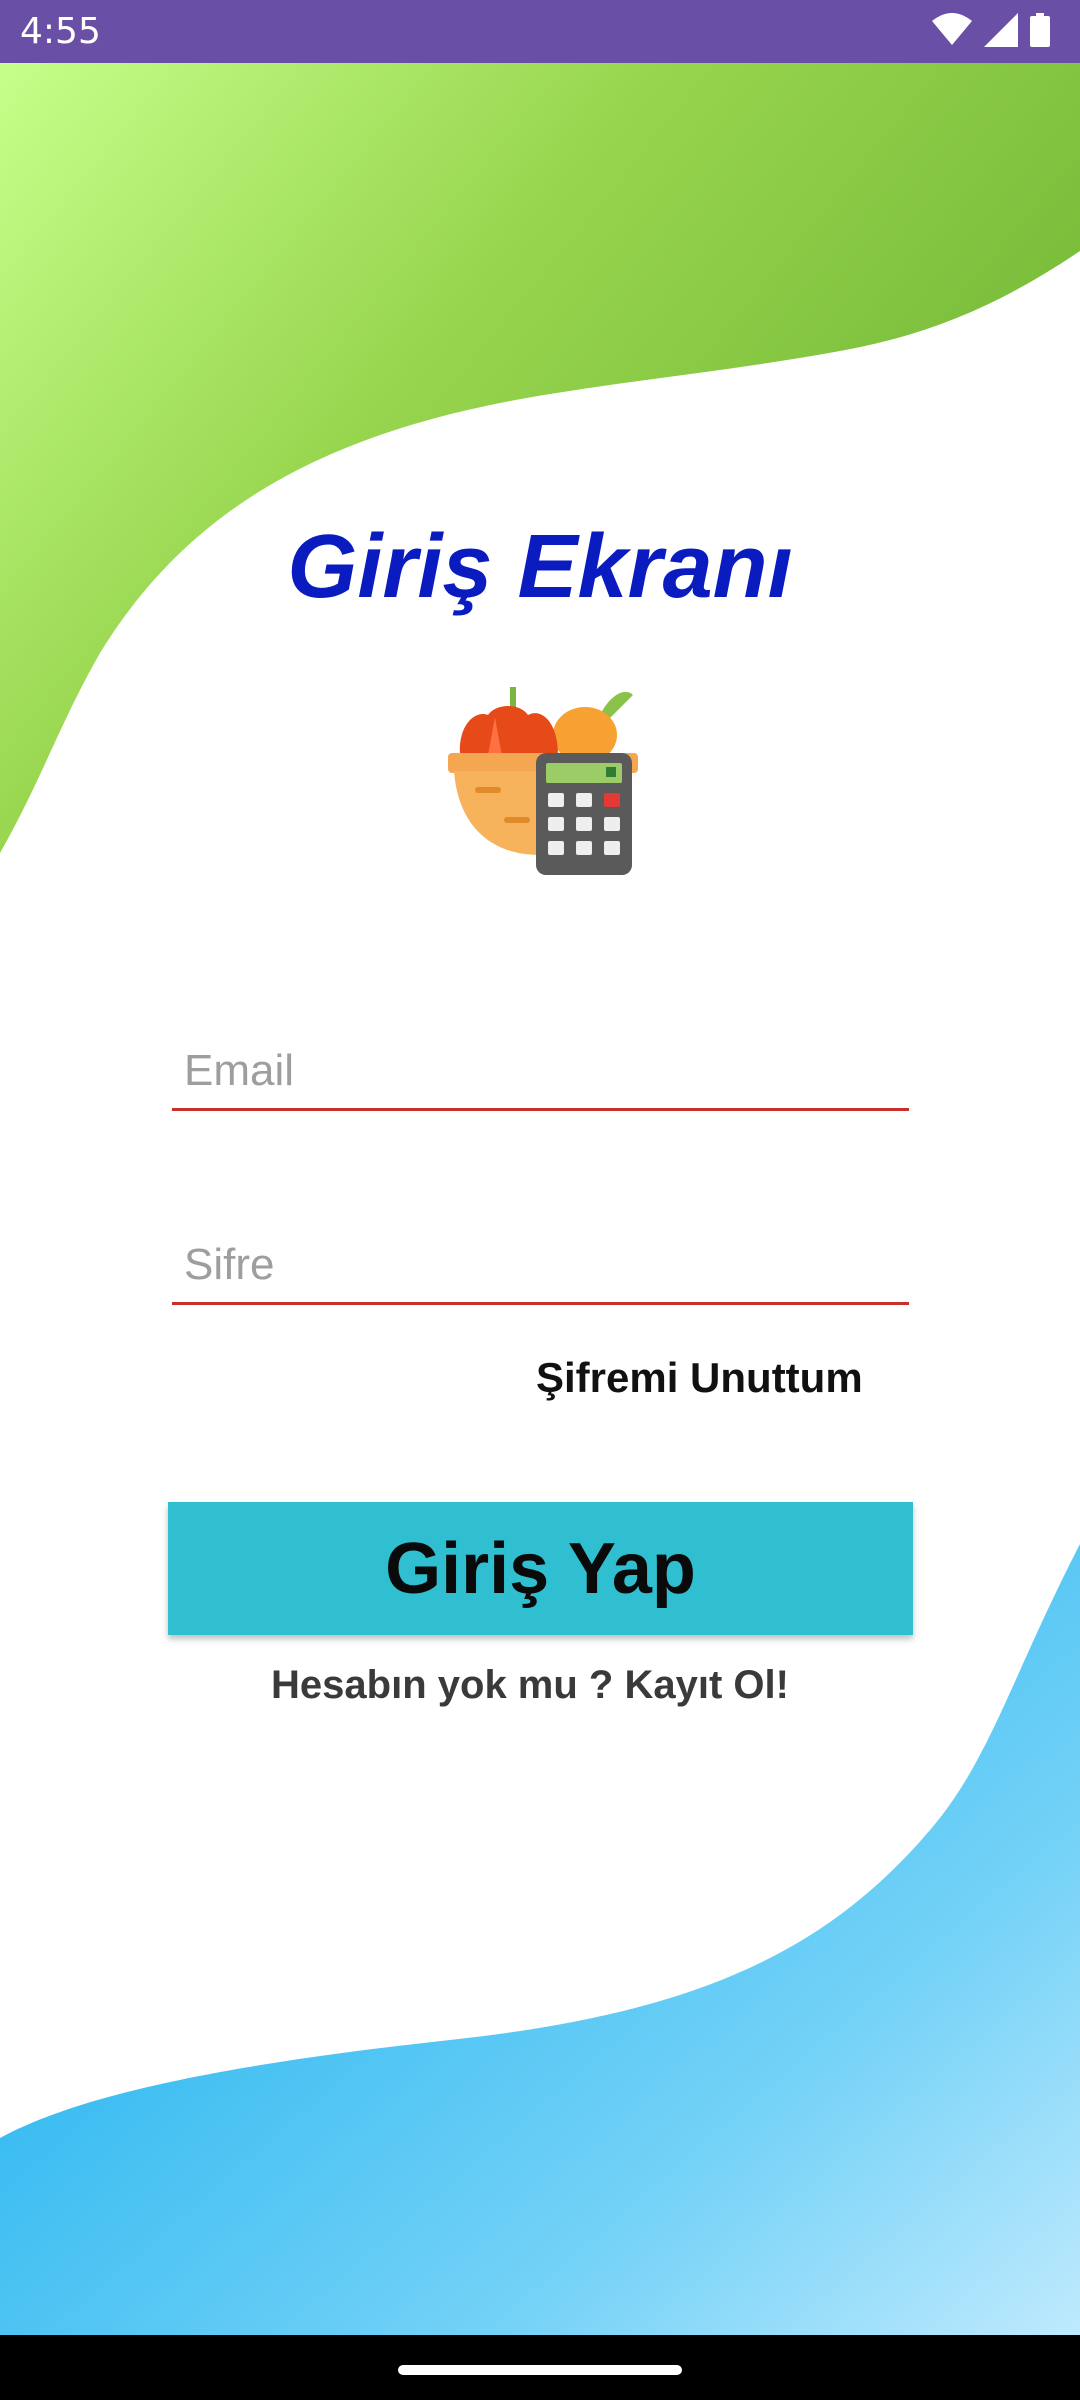  What do you see at coordinates (60, 31) in the screenshot?
I see `status-time: 4:55` at bounding box center [60, 31].